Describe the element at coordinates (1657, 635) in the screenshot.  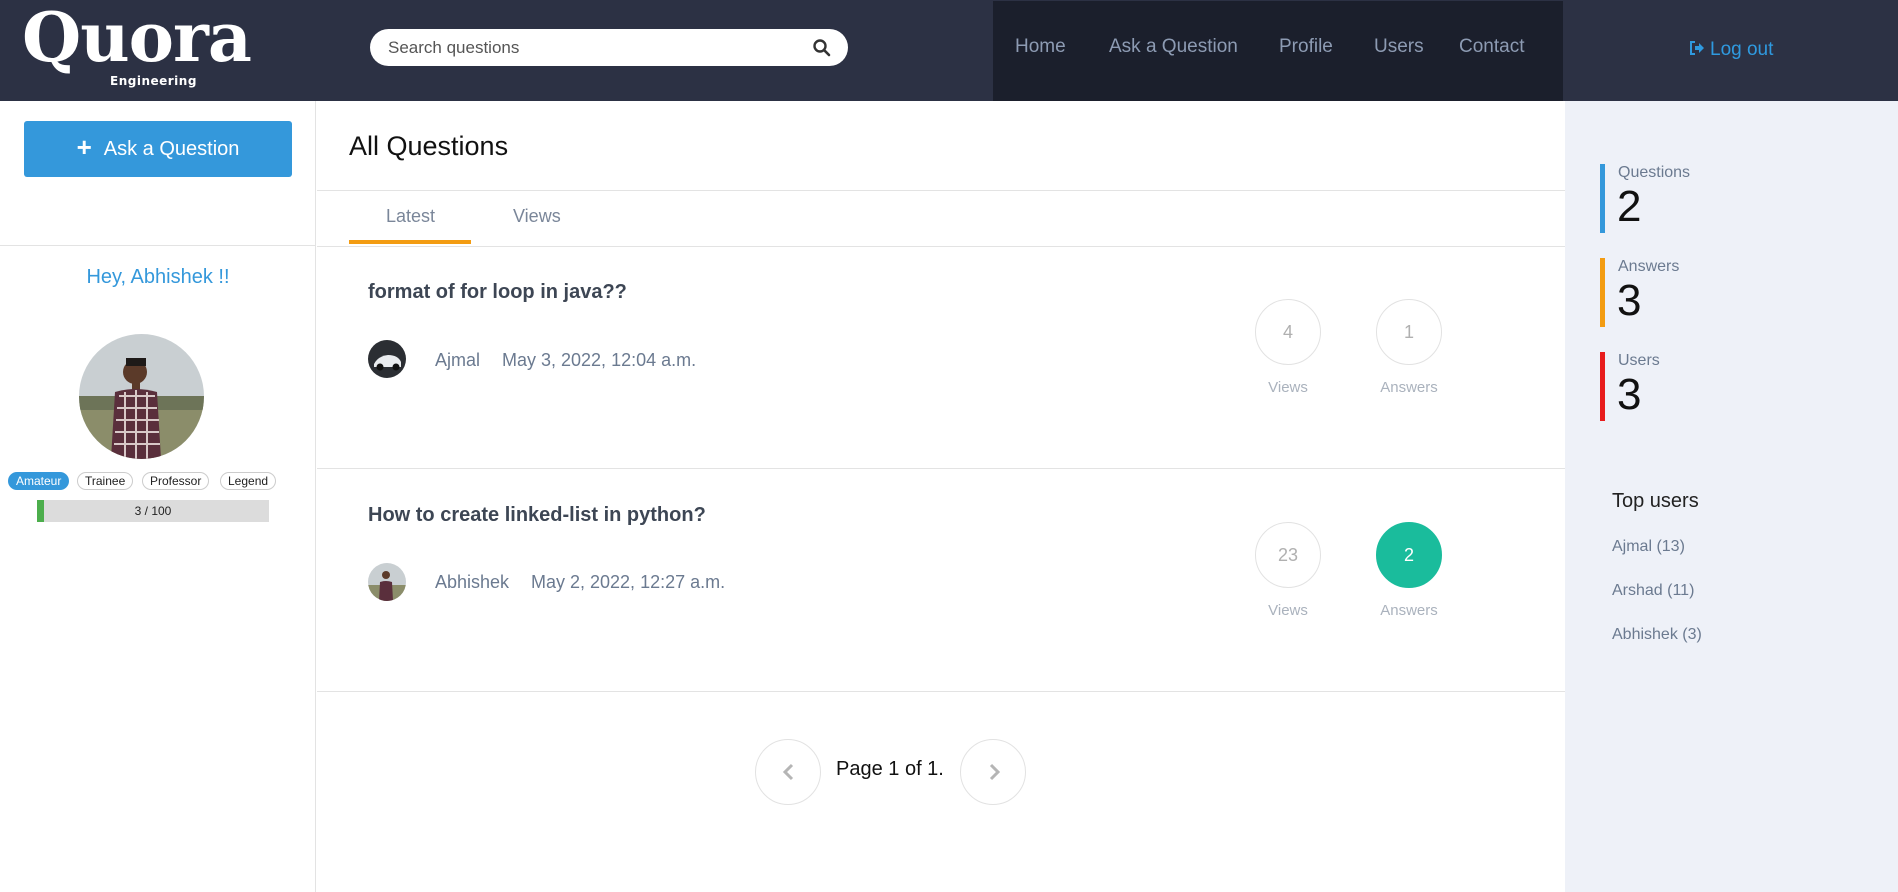
I see `top-user-link: Abhishek (3)` at that location.